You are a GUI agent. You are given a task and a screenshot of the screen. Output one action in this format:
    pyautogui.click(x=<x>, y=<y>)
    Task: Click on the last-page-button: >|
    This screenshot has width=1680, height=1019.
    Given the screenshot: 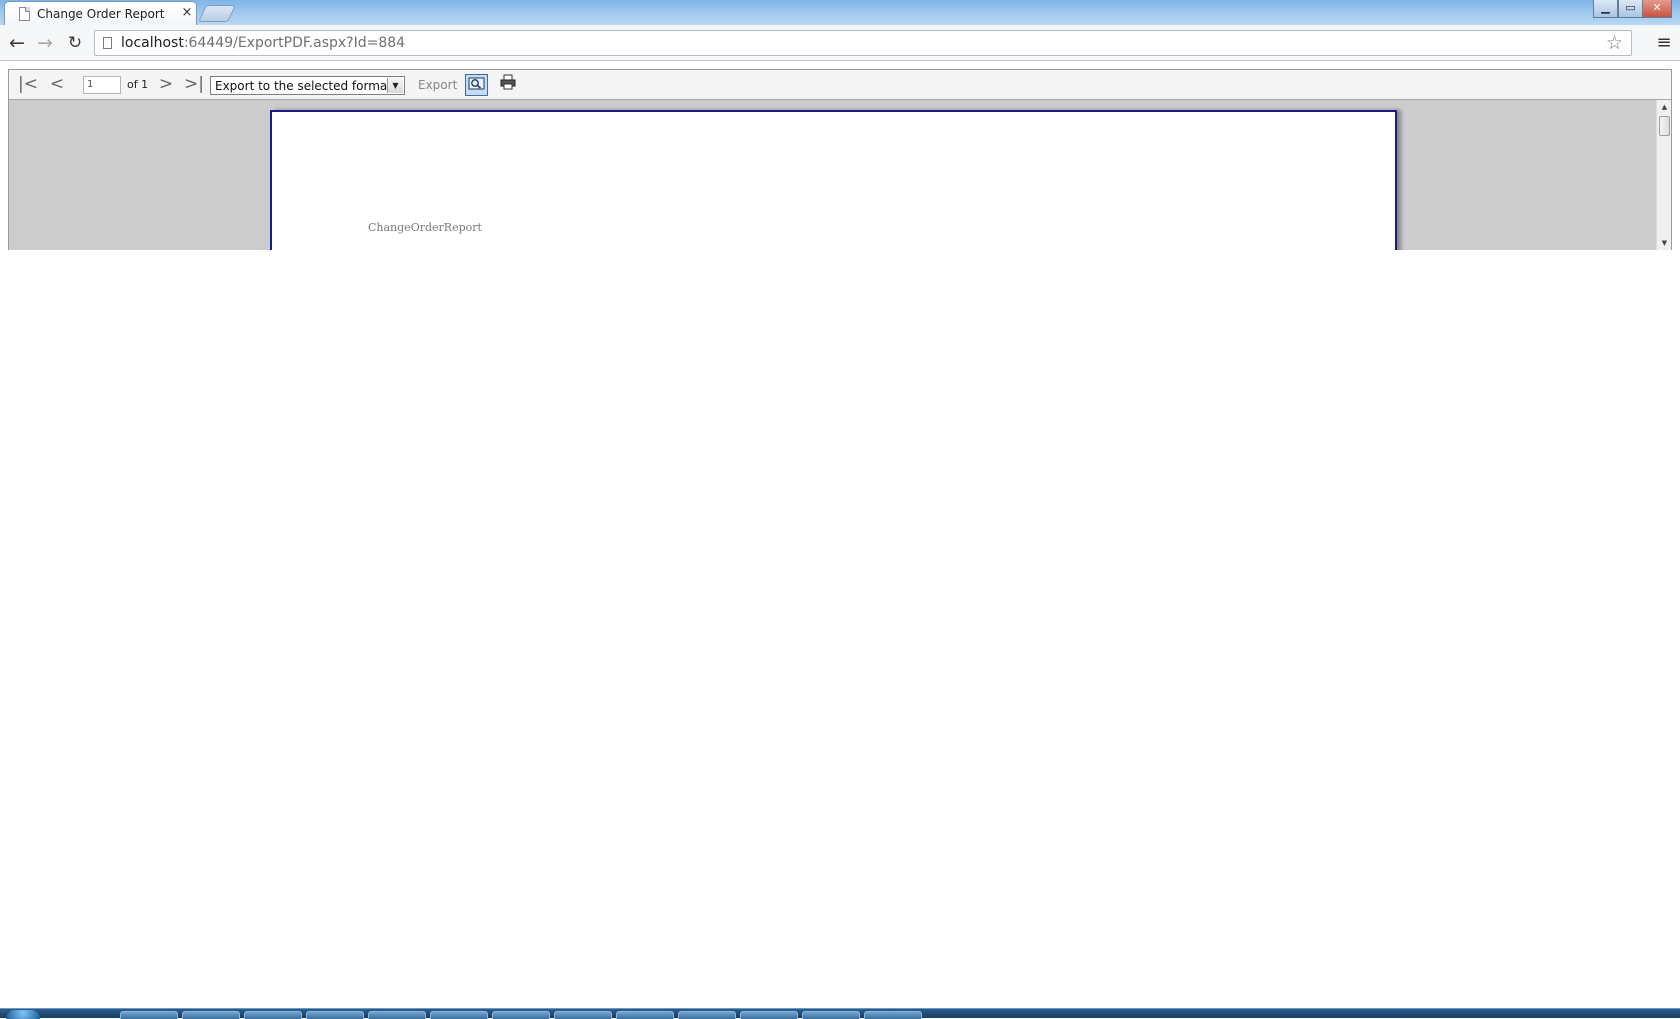 What is the action you would take?
    pyautogui.click(x=194, y=84)
    